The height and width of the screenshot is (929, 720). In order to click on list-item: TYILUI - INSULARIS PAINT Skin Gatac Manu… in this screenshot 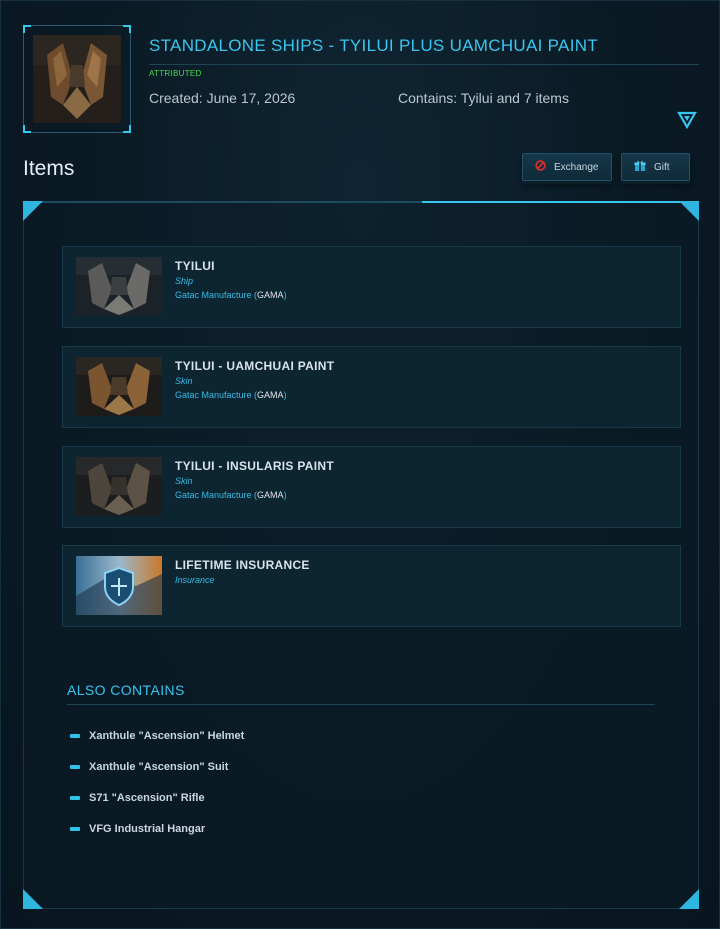, I will do `click(371, 487)`.